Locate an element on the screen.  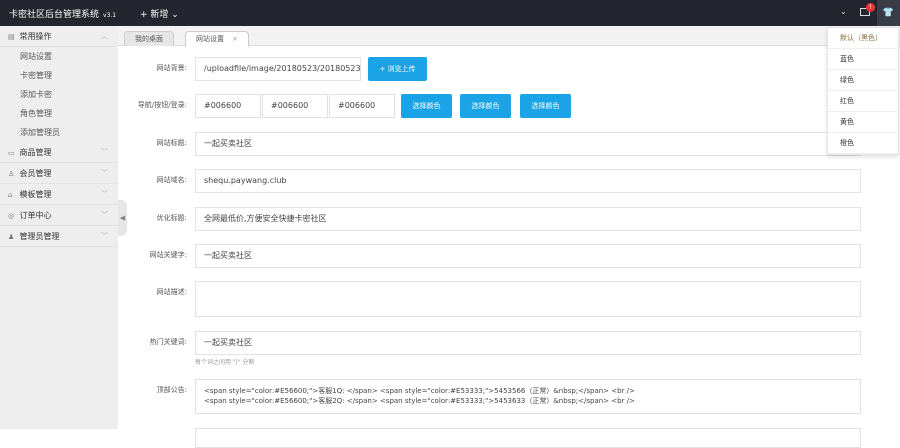
close-icon: × is located at coordinates (235, 39).